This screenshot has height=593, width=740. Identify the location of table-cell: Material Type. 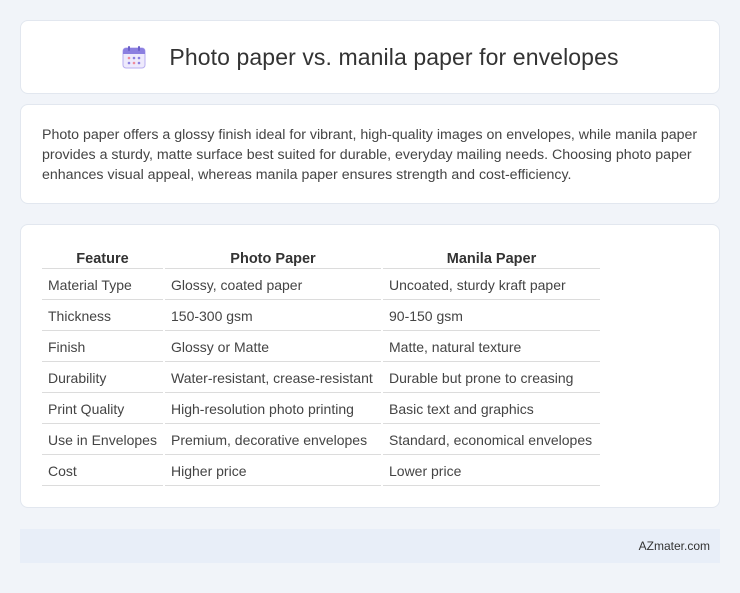
(102, 284).